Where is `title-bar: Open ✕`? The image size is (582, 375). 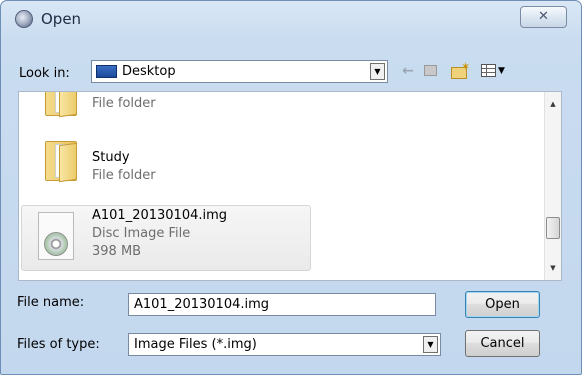 title-bar: Open ✕ is located at coordinates (291, 18).